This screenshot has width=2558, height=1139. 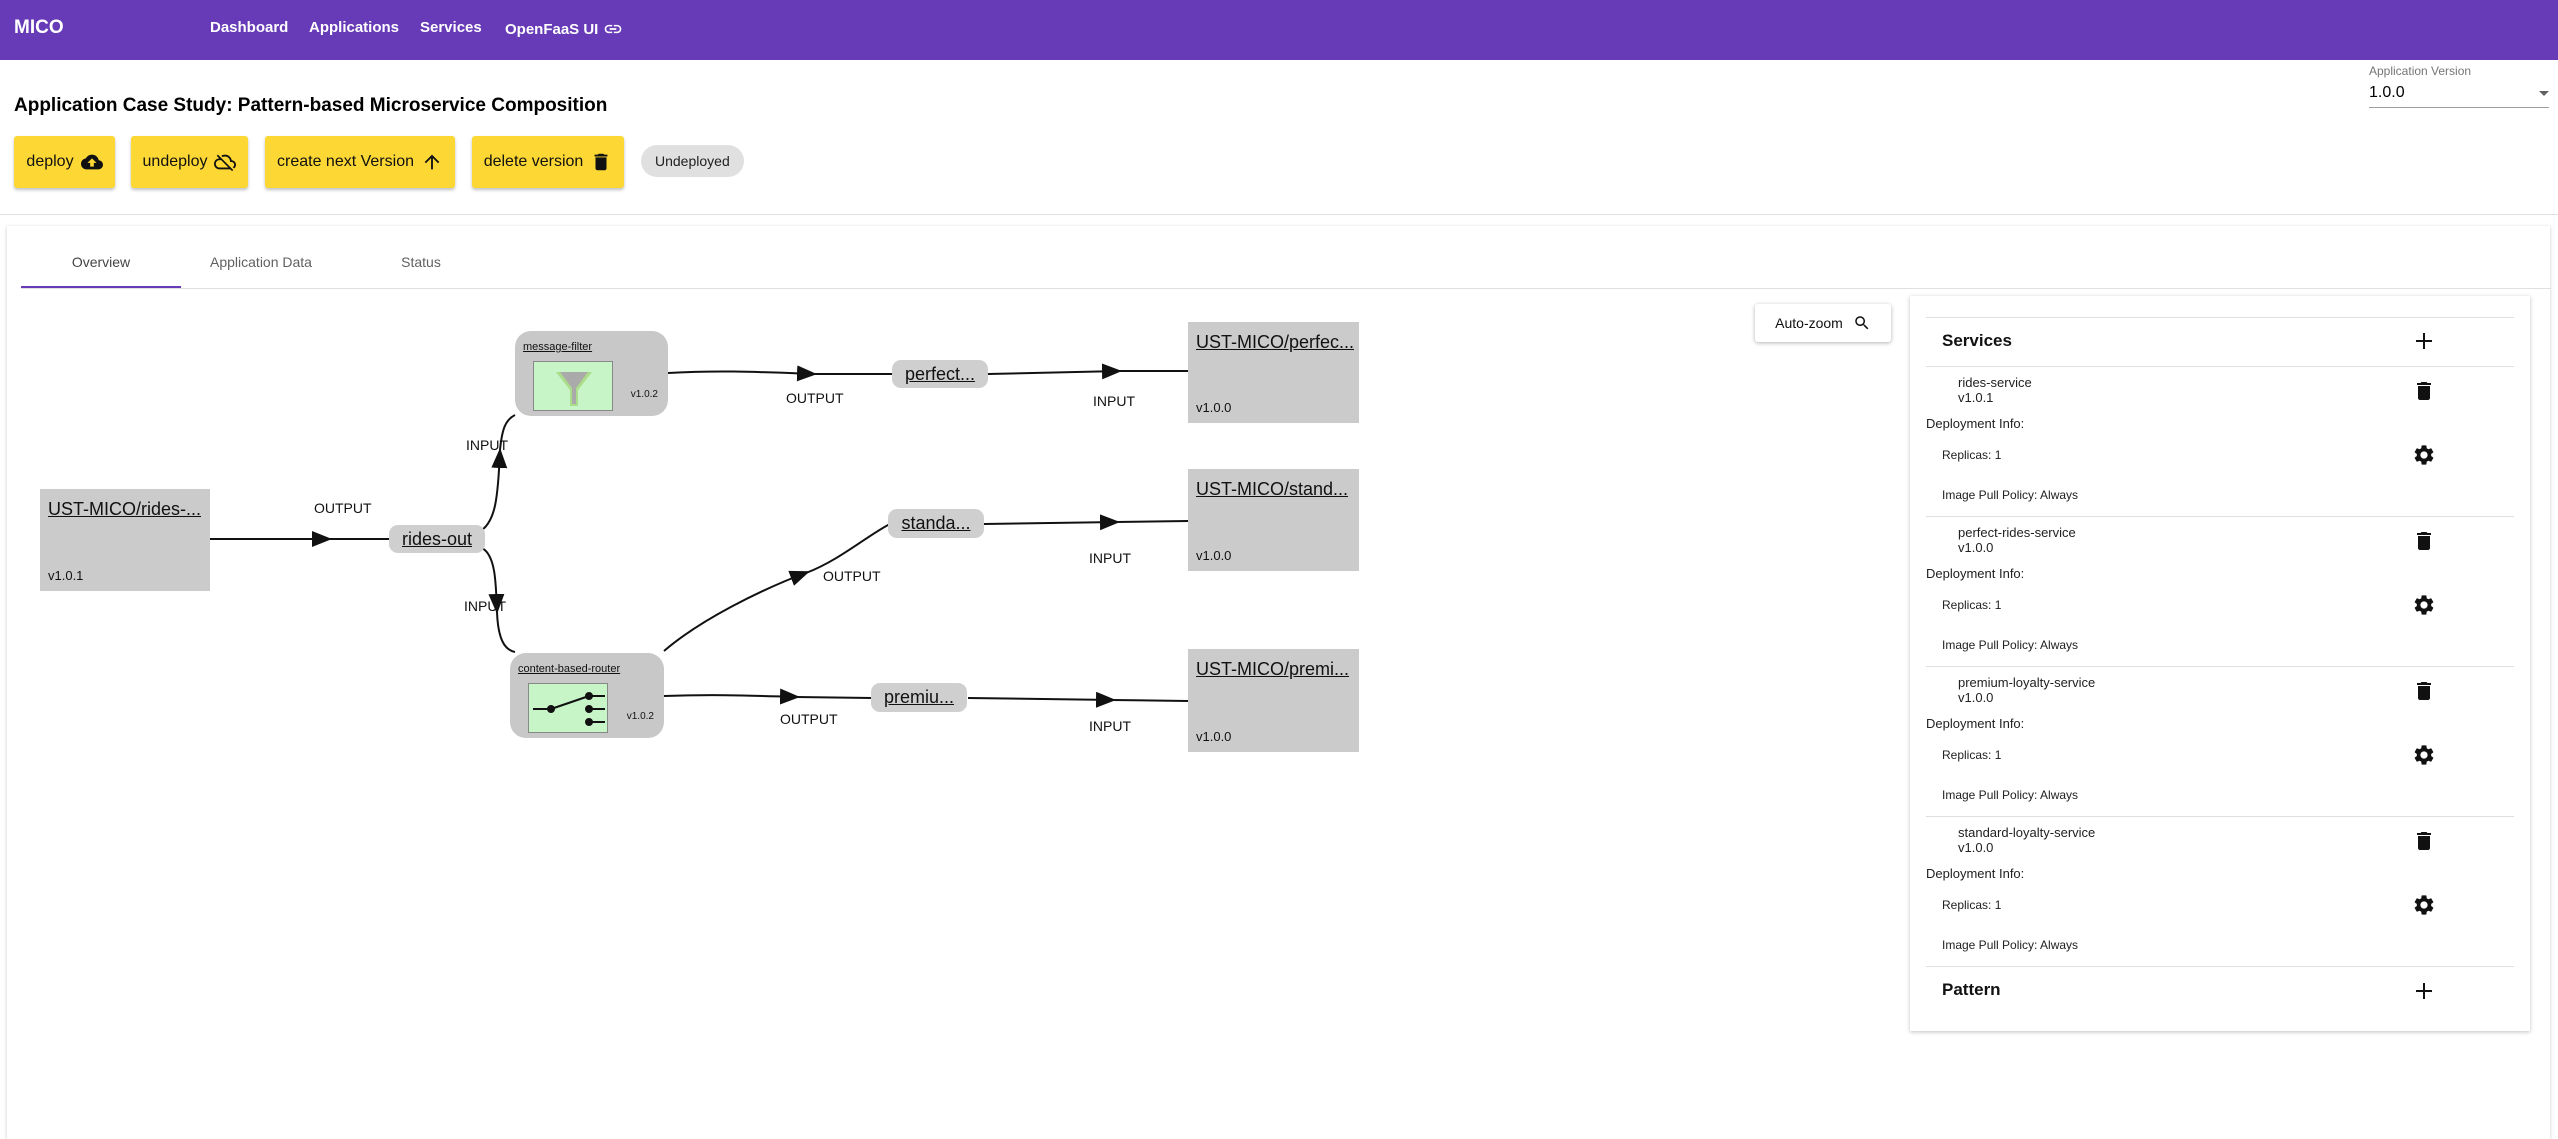 I want to click on service-item-name: perfect-rides-service, so click(x=2017, y=532).